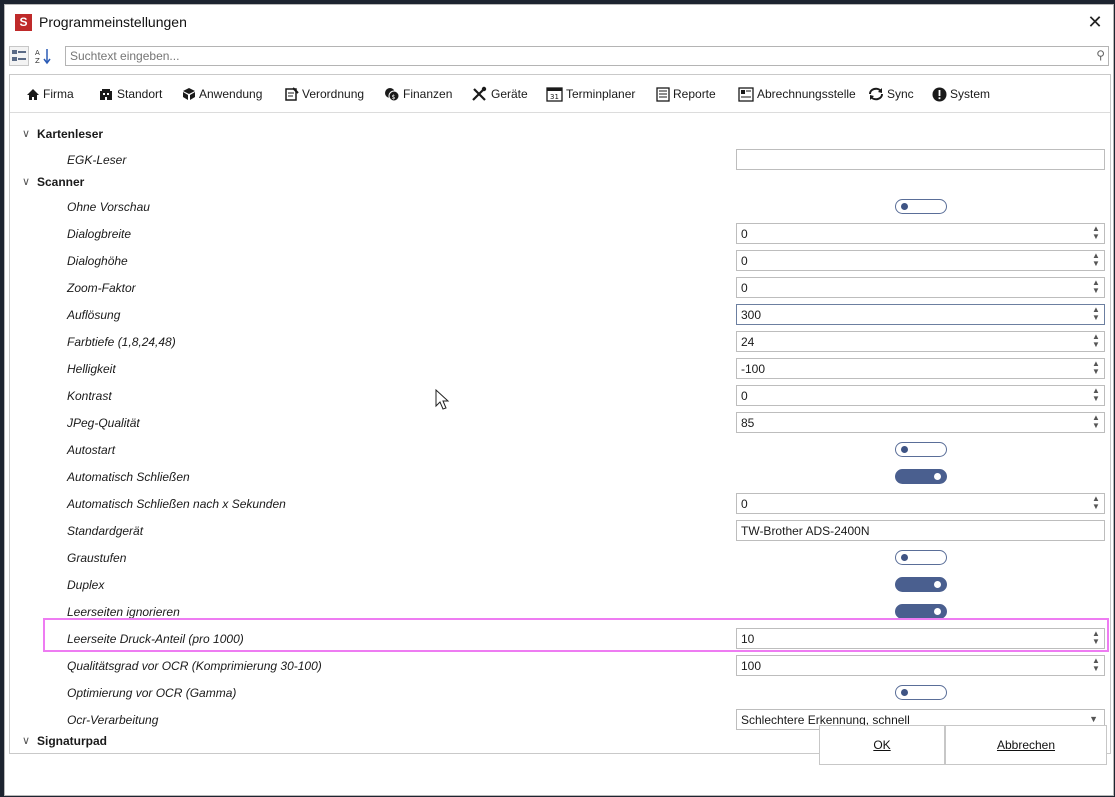  I want to click on property-label: Dialoghöhe, so click(97, 261).